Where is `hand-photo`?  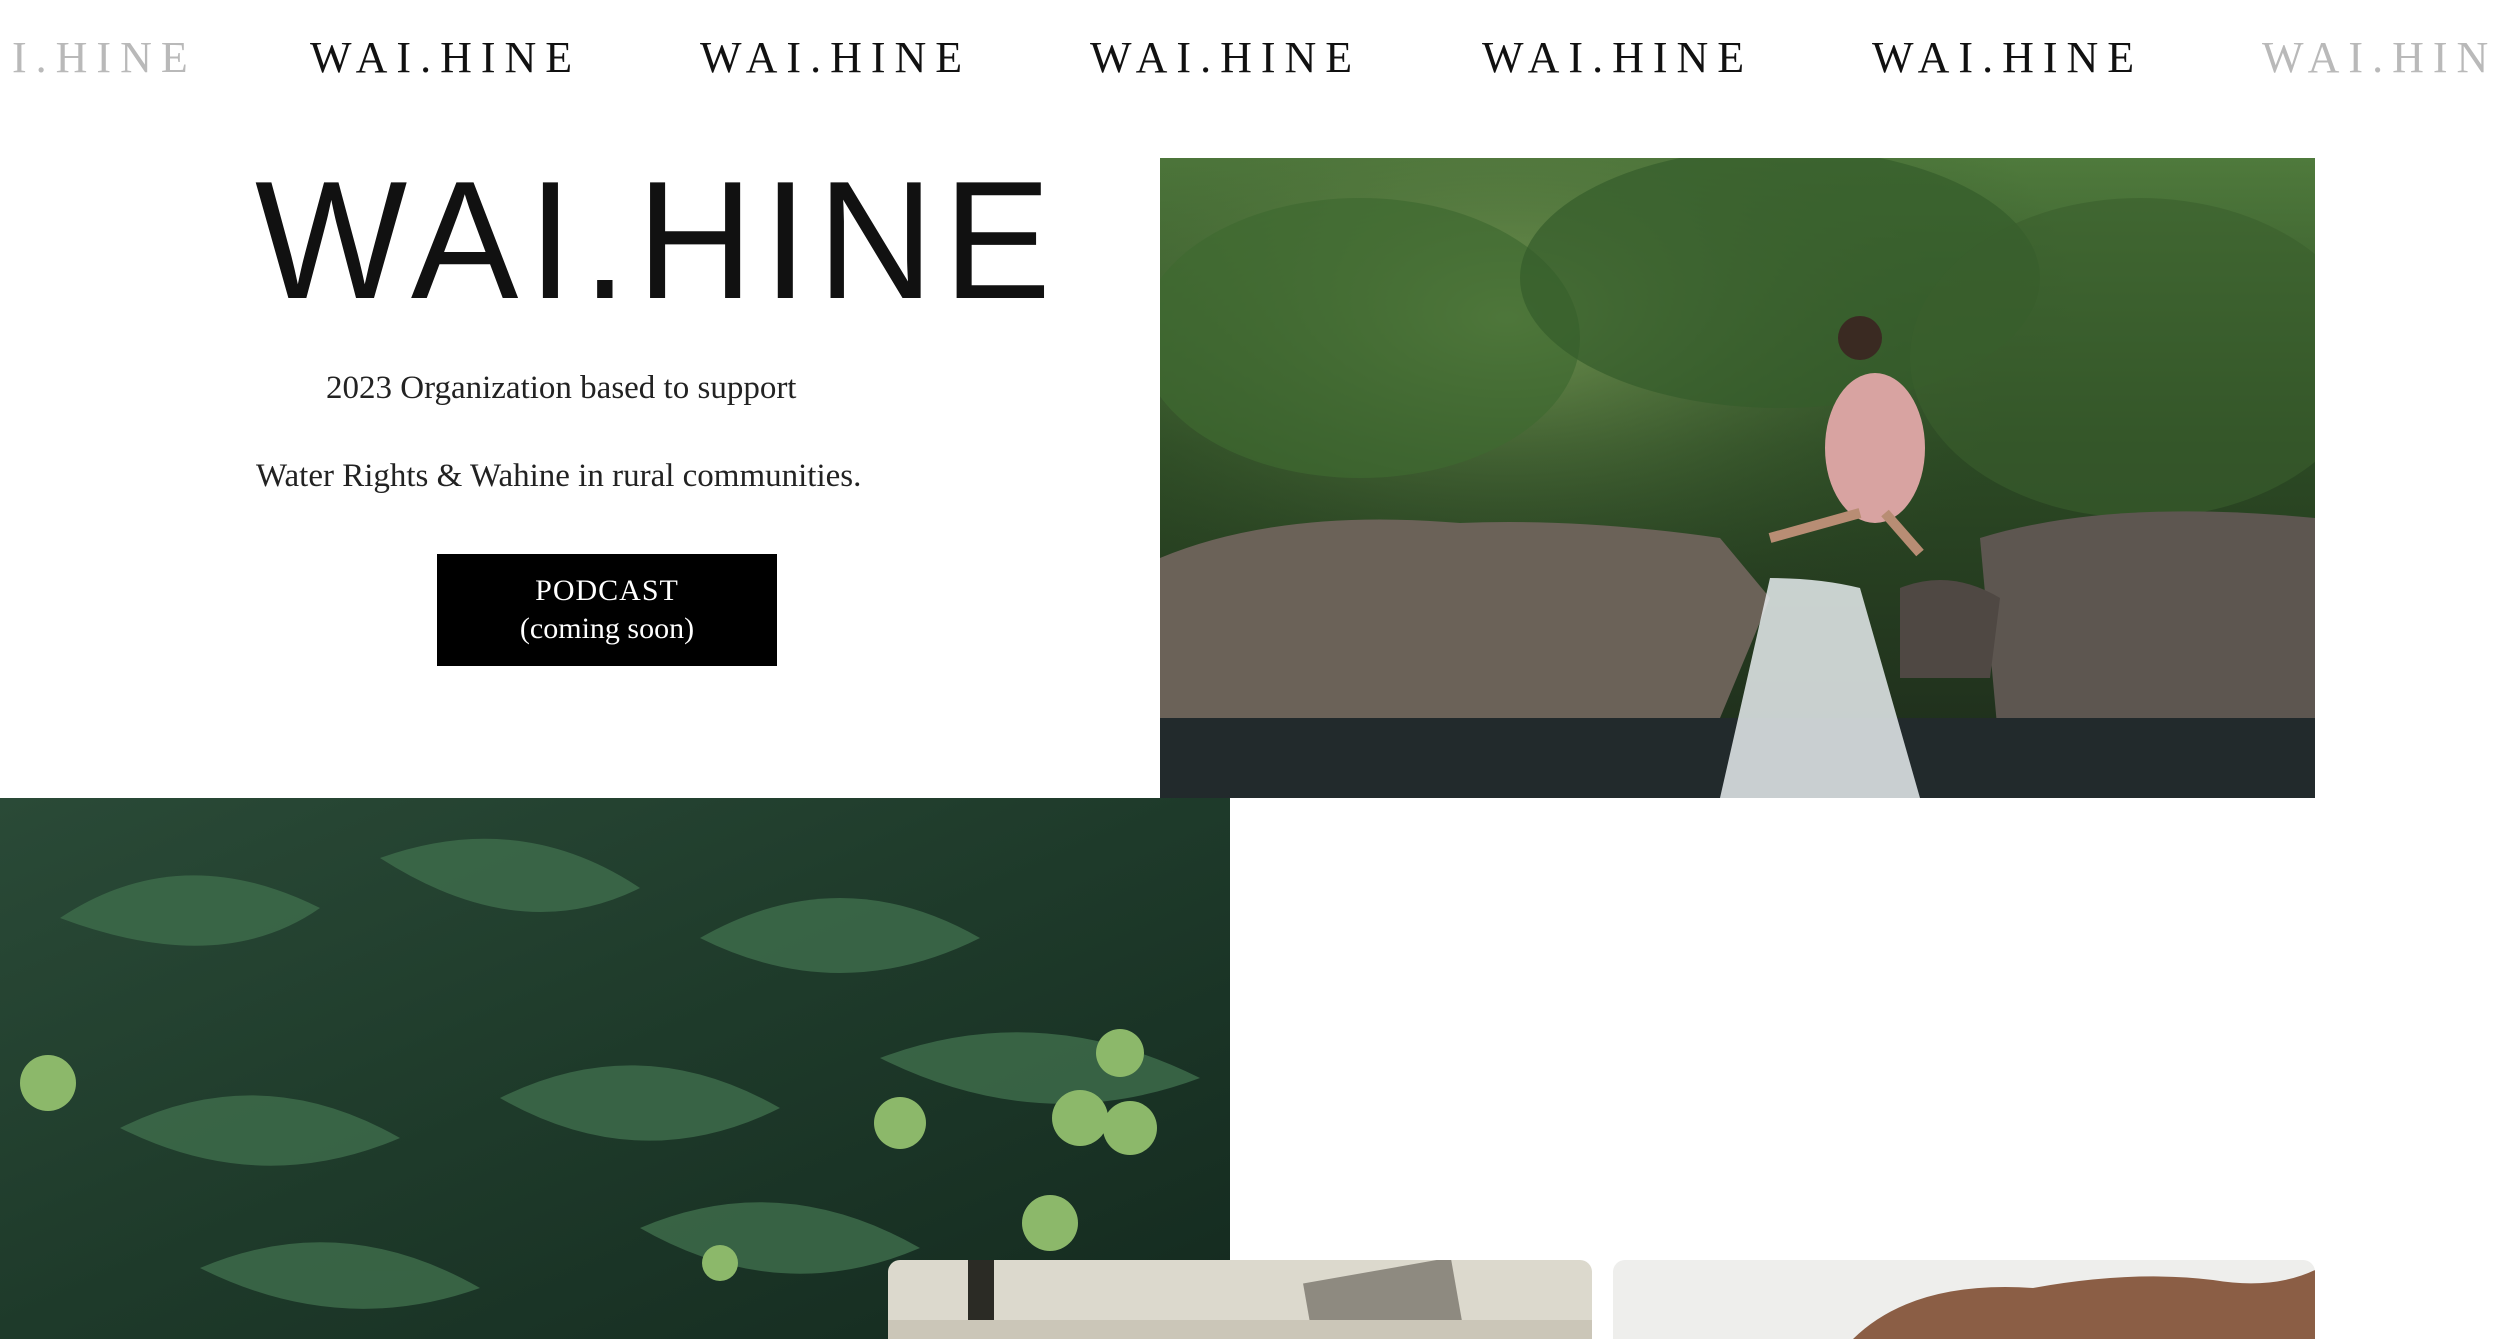 hand-photo is located at coordinates (1964, 1299).